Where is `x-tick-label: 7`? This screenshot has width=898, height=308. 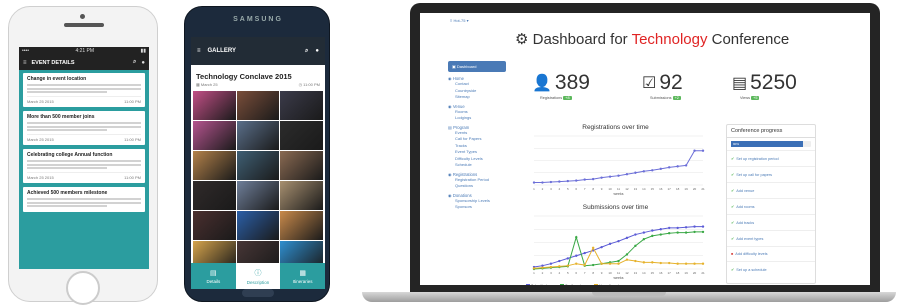
x-tick-label: 7 is located at coordinates (585, 273).